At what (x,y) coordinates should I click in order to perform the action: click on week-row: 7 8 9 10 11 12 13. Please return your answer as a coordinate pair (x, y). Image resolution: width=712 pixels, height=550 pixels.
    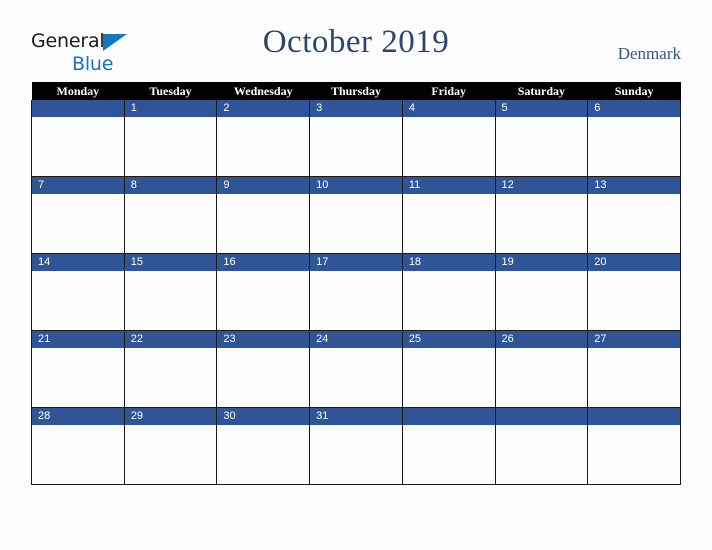
    Looking at the image, I should click on (356, 215).